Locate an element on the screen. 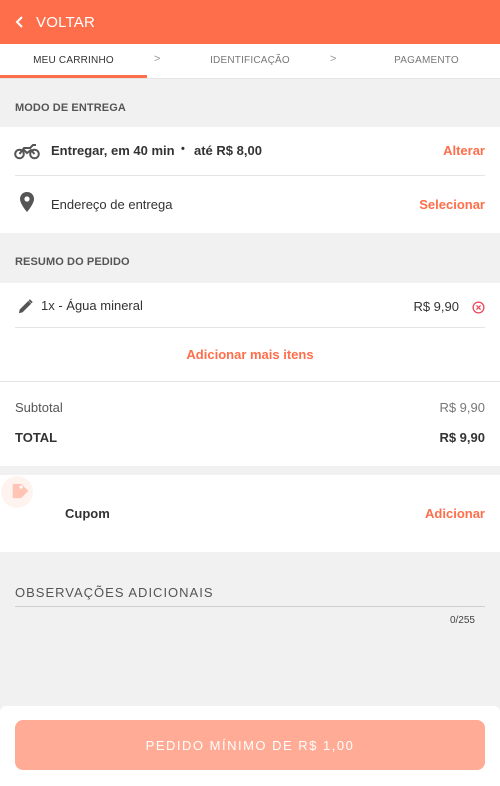  step-identification: IDENTIFICAÇÃO is located at coordinates (250, 61).